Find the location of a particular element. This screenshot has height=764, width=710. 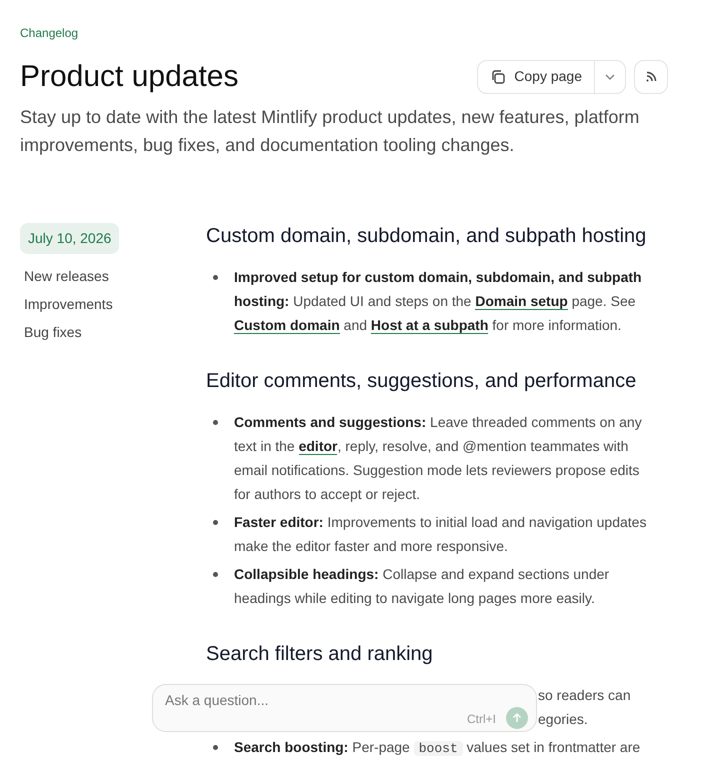

tag-link: Improvements is located at coordinates (115, 304).